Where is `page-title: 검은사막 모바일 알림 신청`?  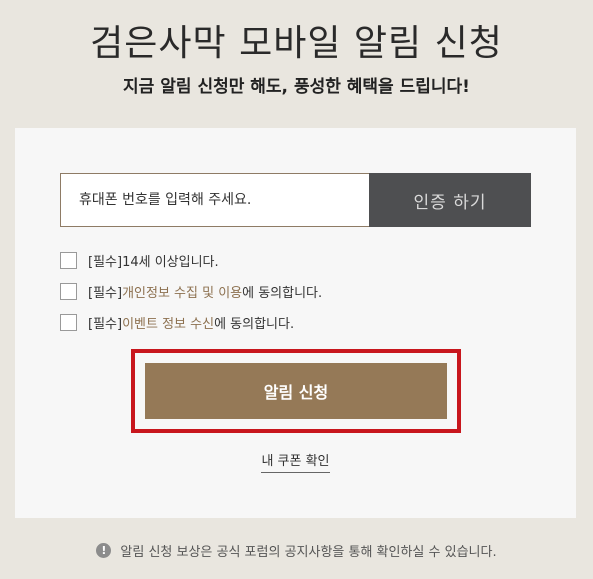
page-title: 검은사막 모바일 알림 신청 is located at coordinates (296, 43).